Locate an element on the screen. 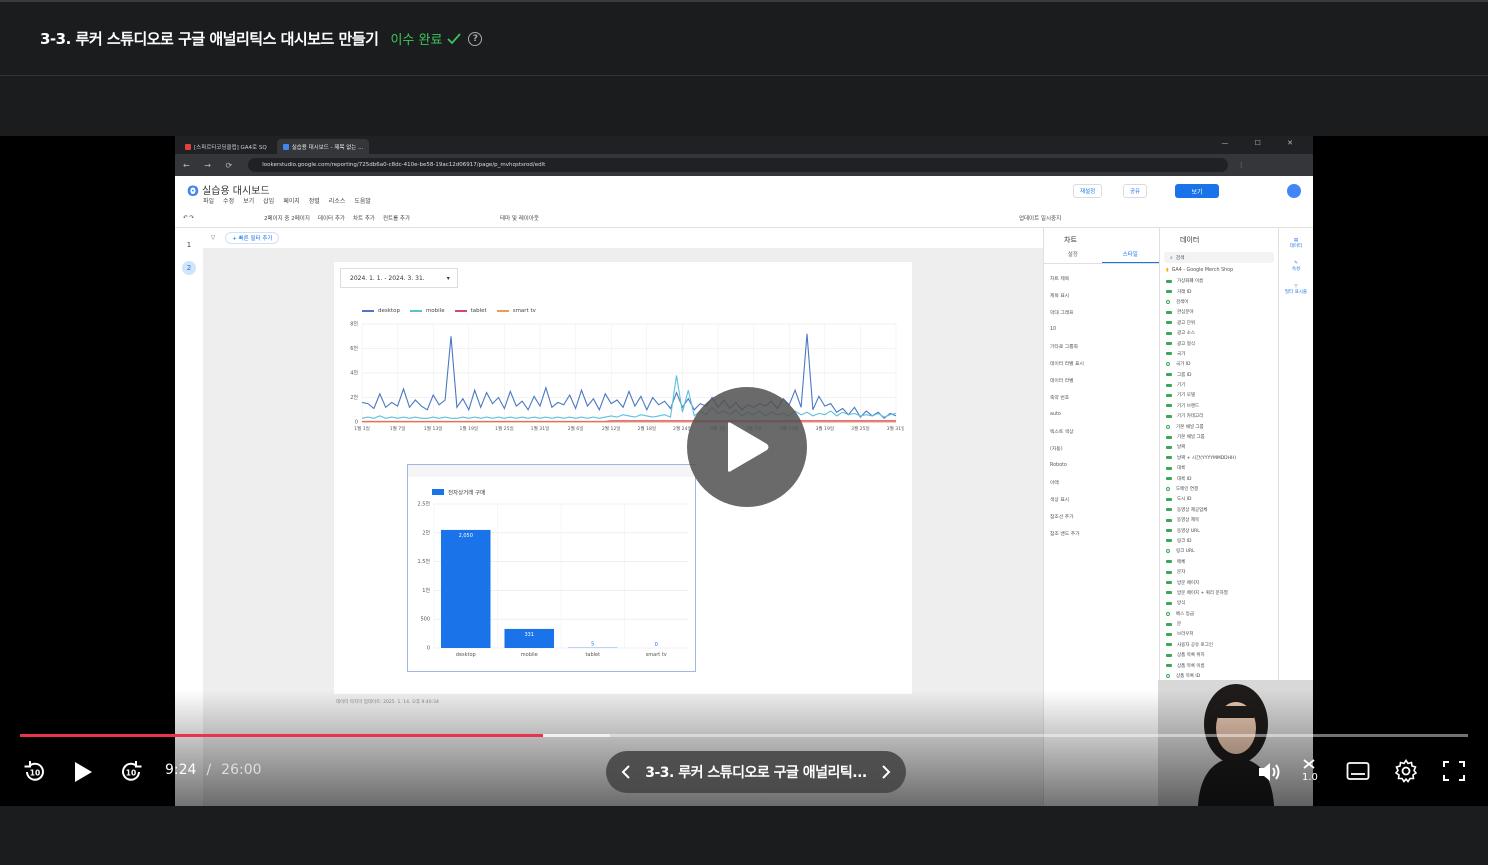 The image size is (1488, 865). legend-label: 전자상거래 구매 is located at coordinates (466, 493).